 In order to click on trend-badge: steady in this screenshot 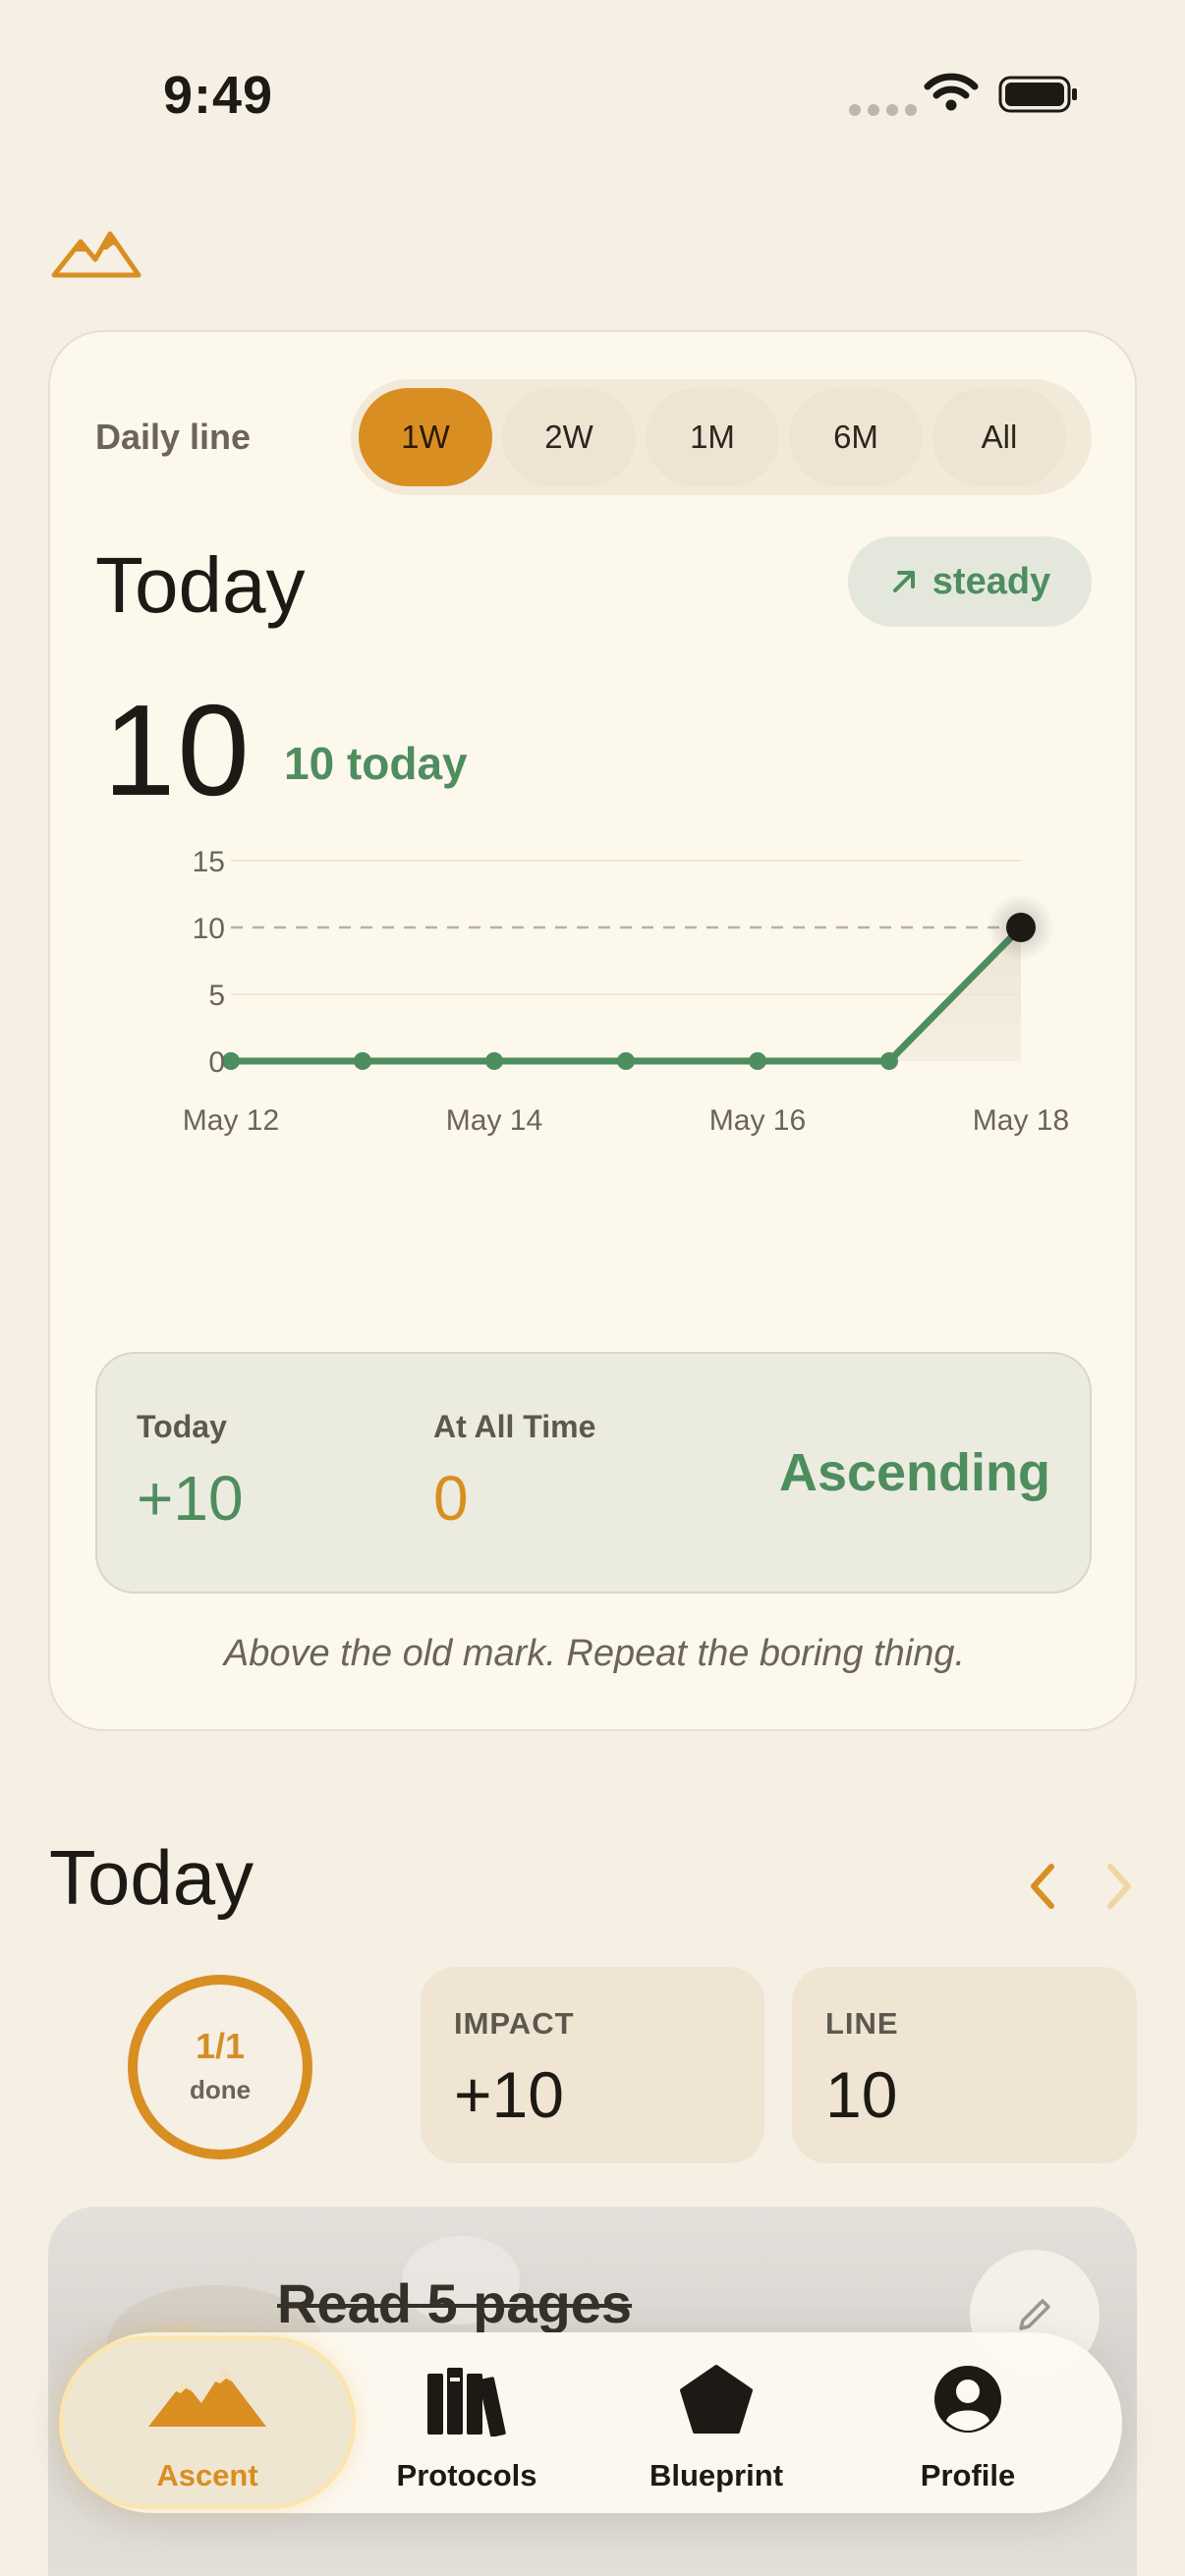, I will do `click(970, 581)`.